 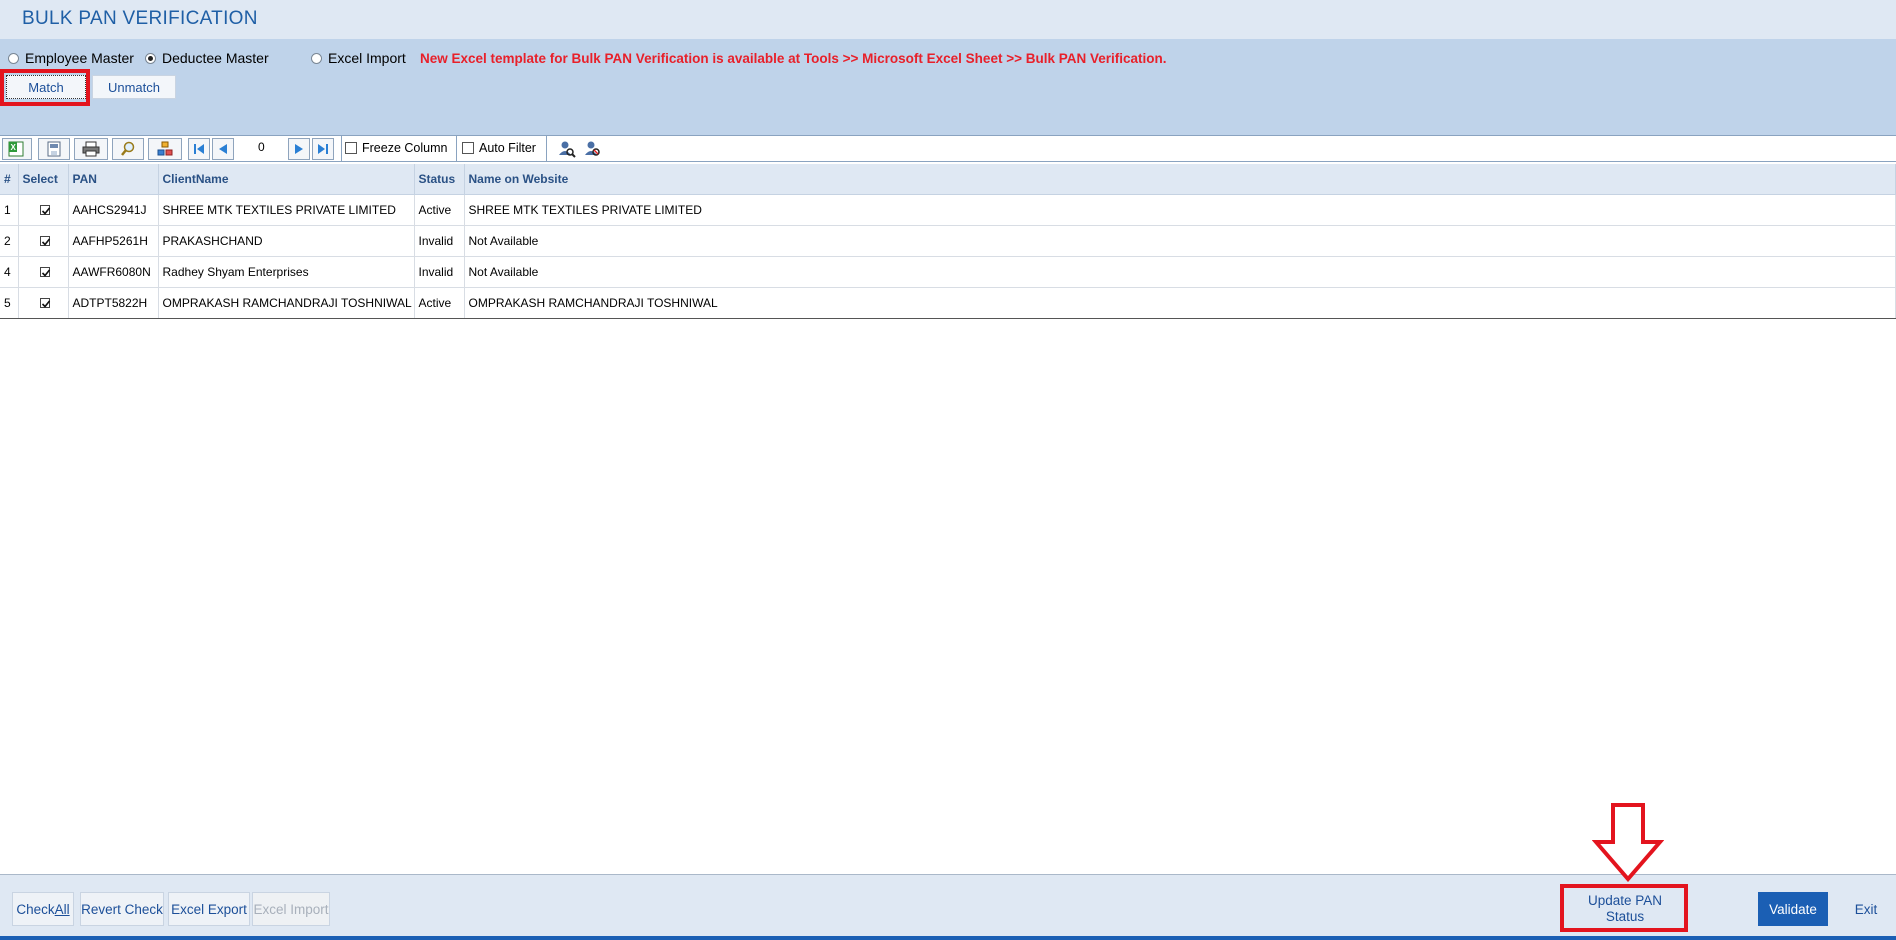 I want to click on row-number: 5, so click(x=9, y=303).